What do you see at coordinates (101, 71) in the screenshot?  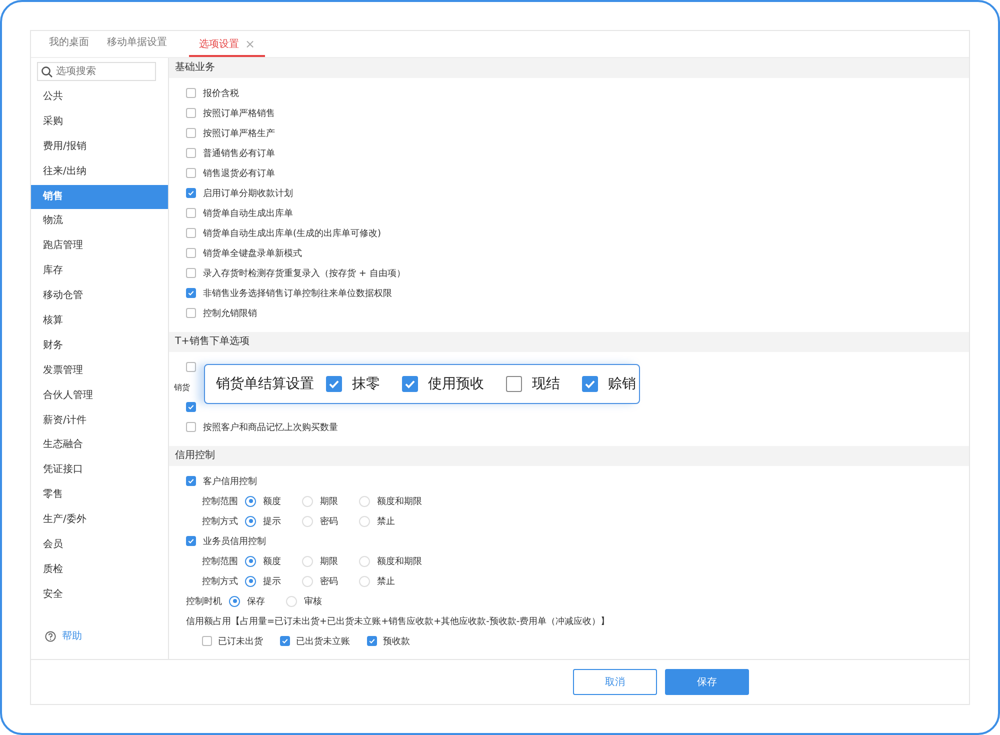 I see `search-input: 选项搜索` at bounding box center [101, 71].